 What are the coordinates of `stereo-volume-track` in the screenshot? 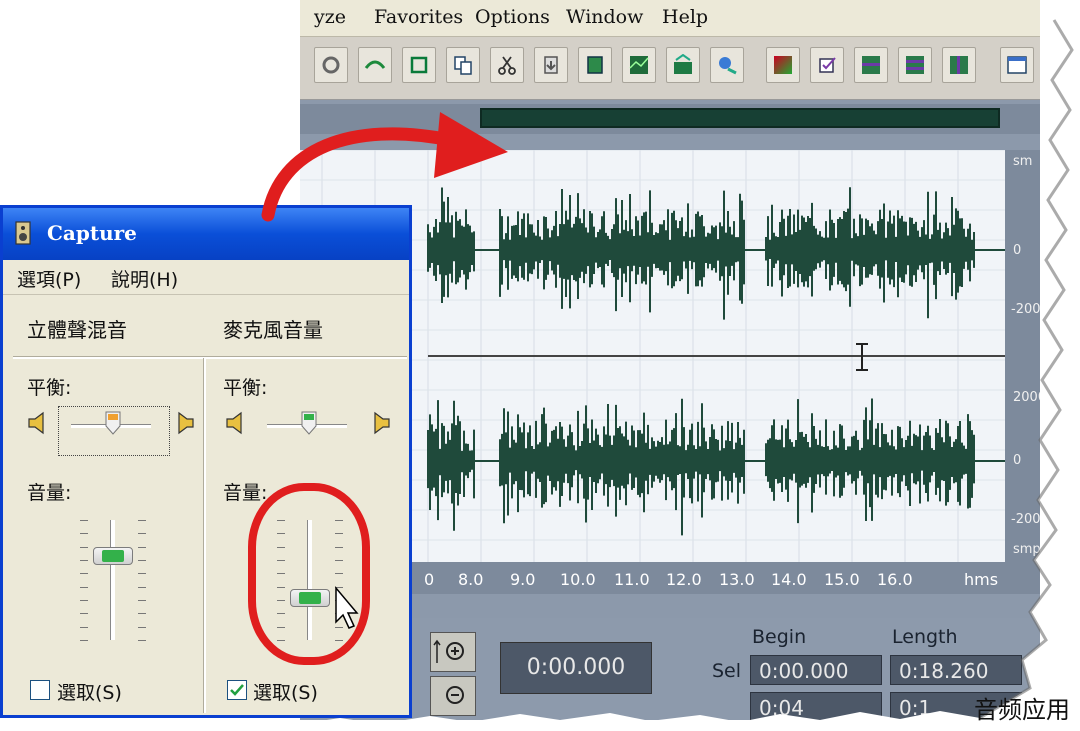 It's located at (112, 580).